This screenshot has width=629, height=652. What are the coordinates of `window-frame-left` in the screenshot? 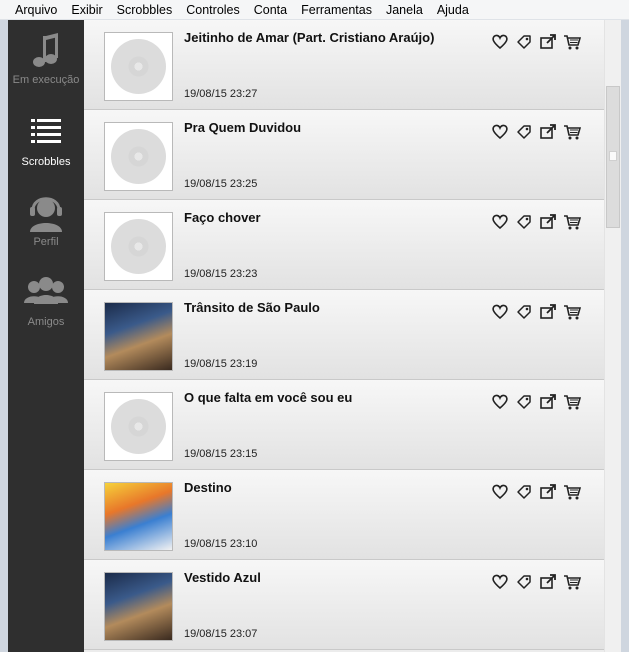 It's located at (4, 336).